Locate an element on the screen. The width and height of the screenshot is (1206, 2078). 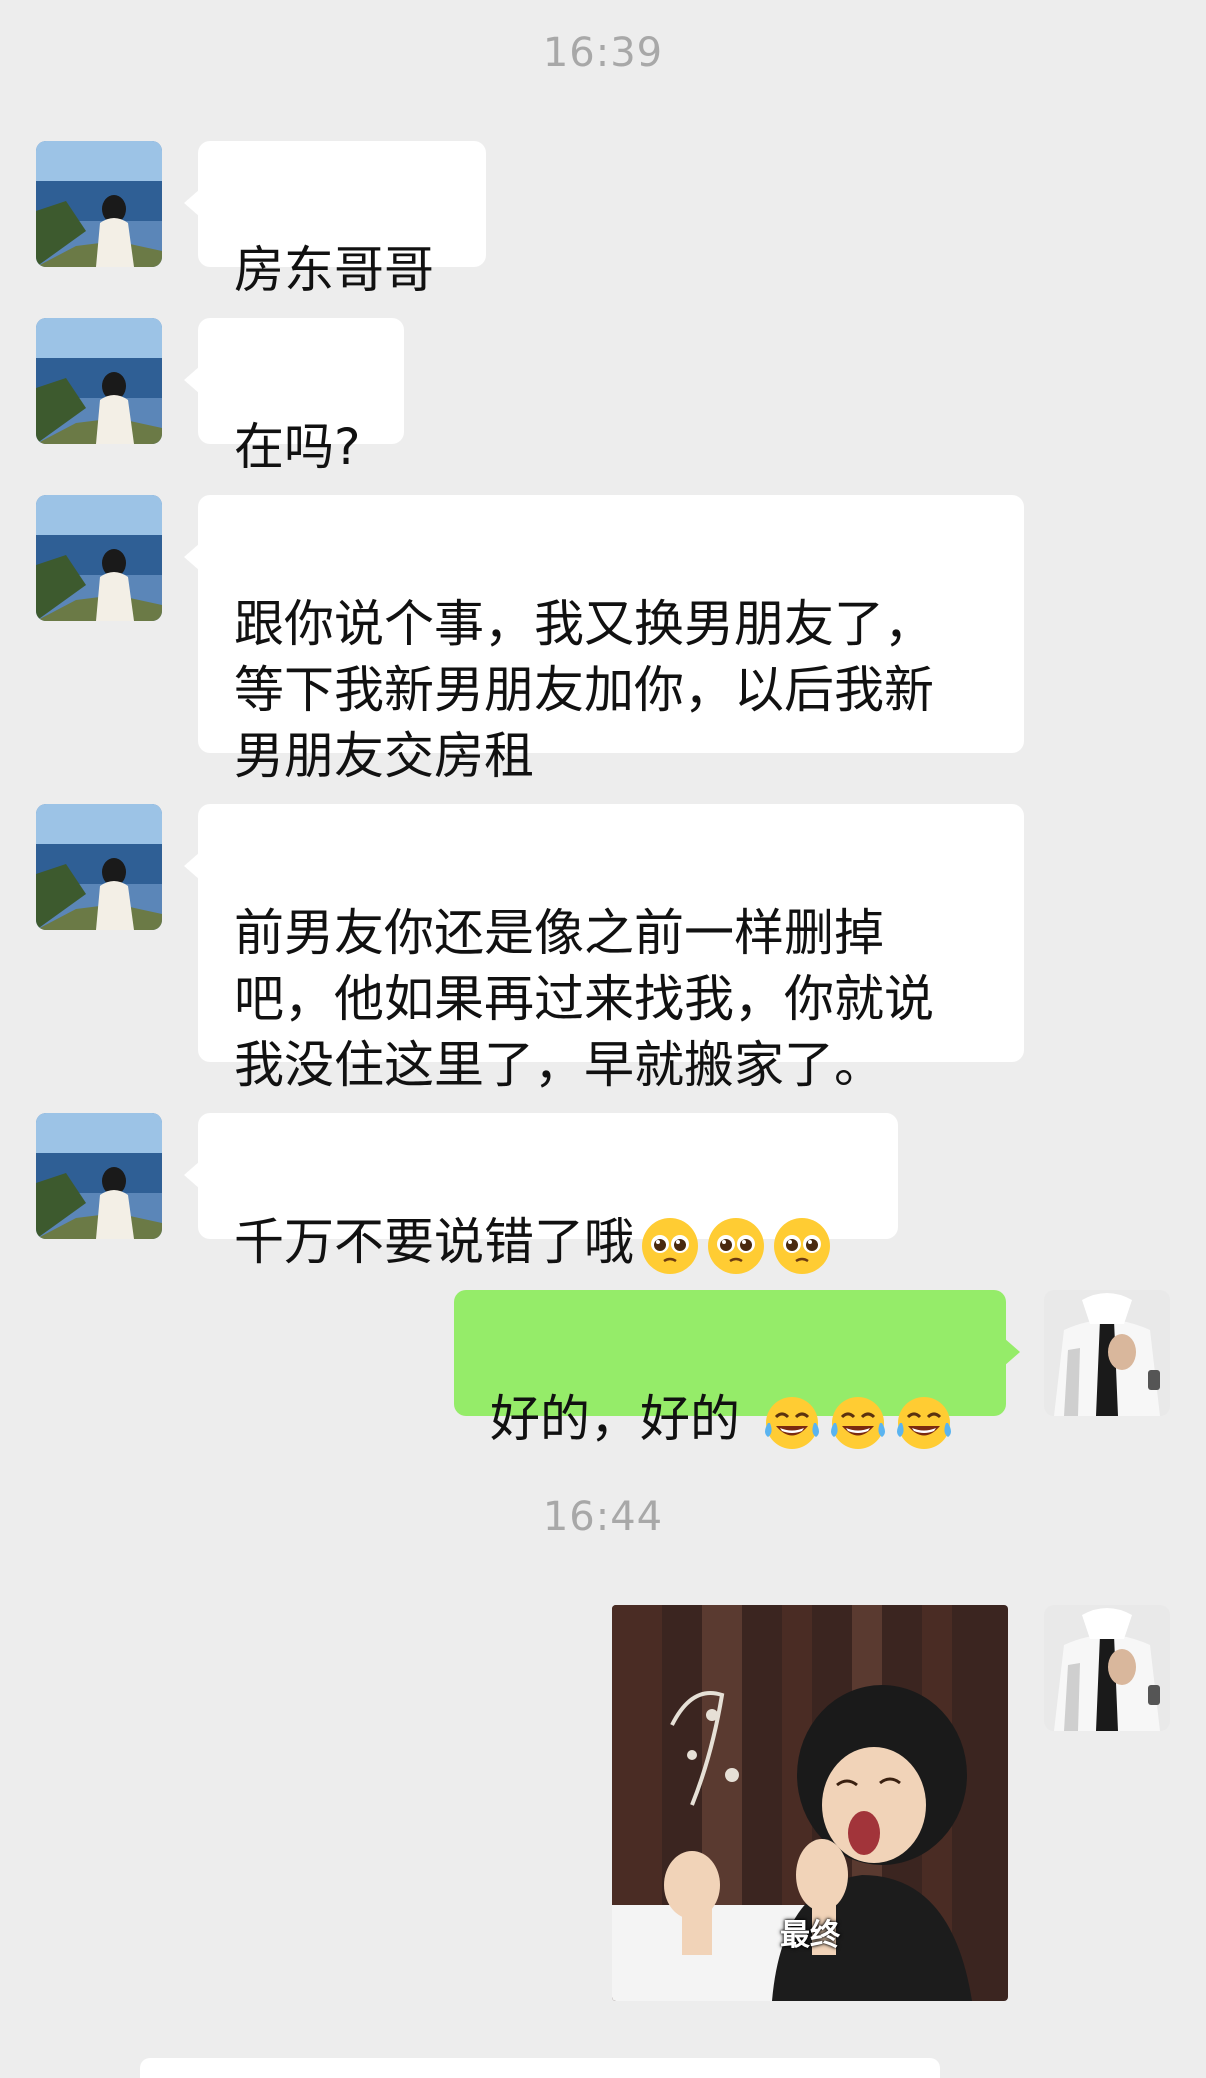
sticker-message: 最终 is located at coordinates (810, 1803).